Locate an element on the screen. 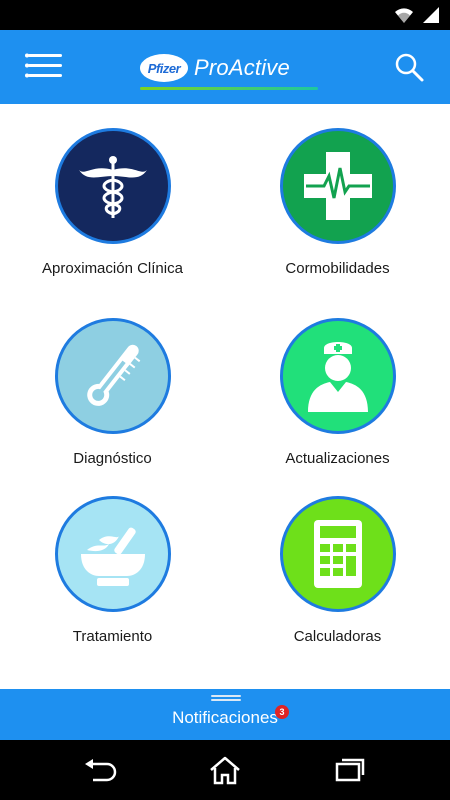 The width and height of the screenshot is (450, 800). tile-label: Calculadoras is located at coordinates (337, 636).